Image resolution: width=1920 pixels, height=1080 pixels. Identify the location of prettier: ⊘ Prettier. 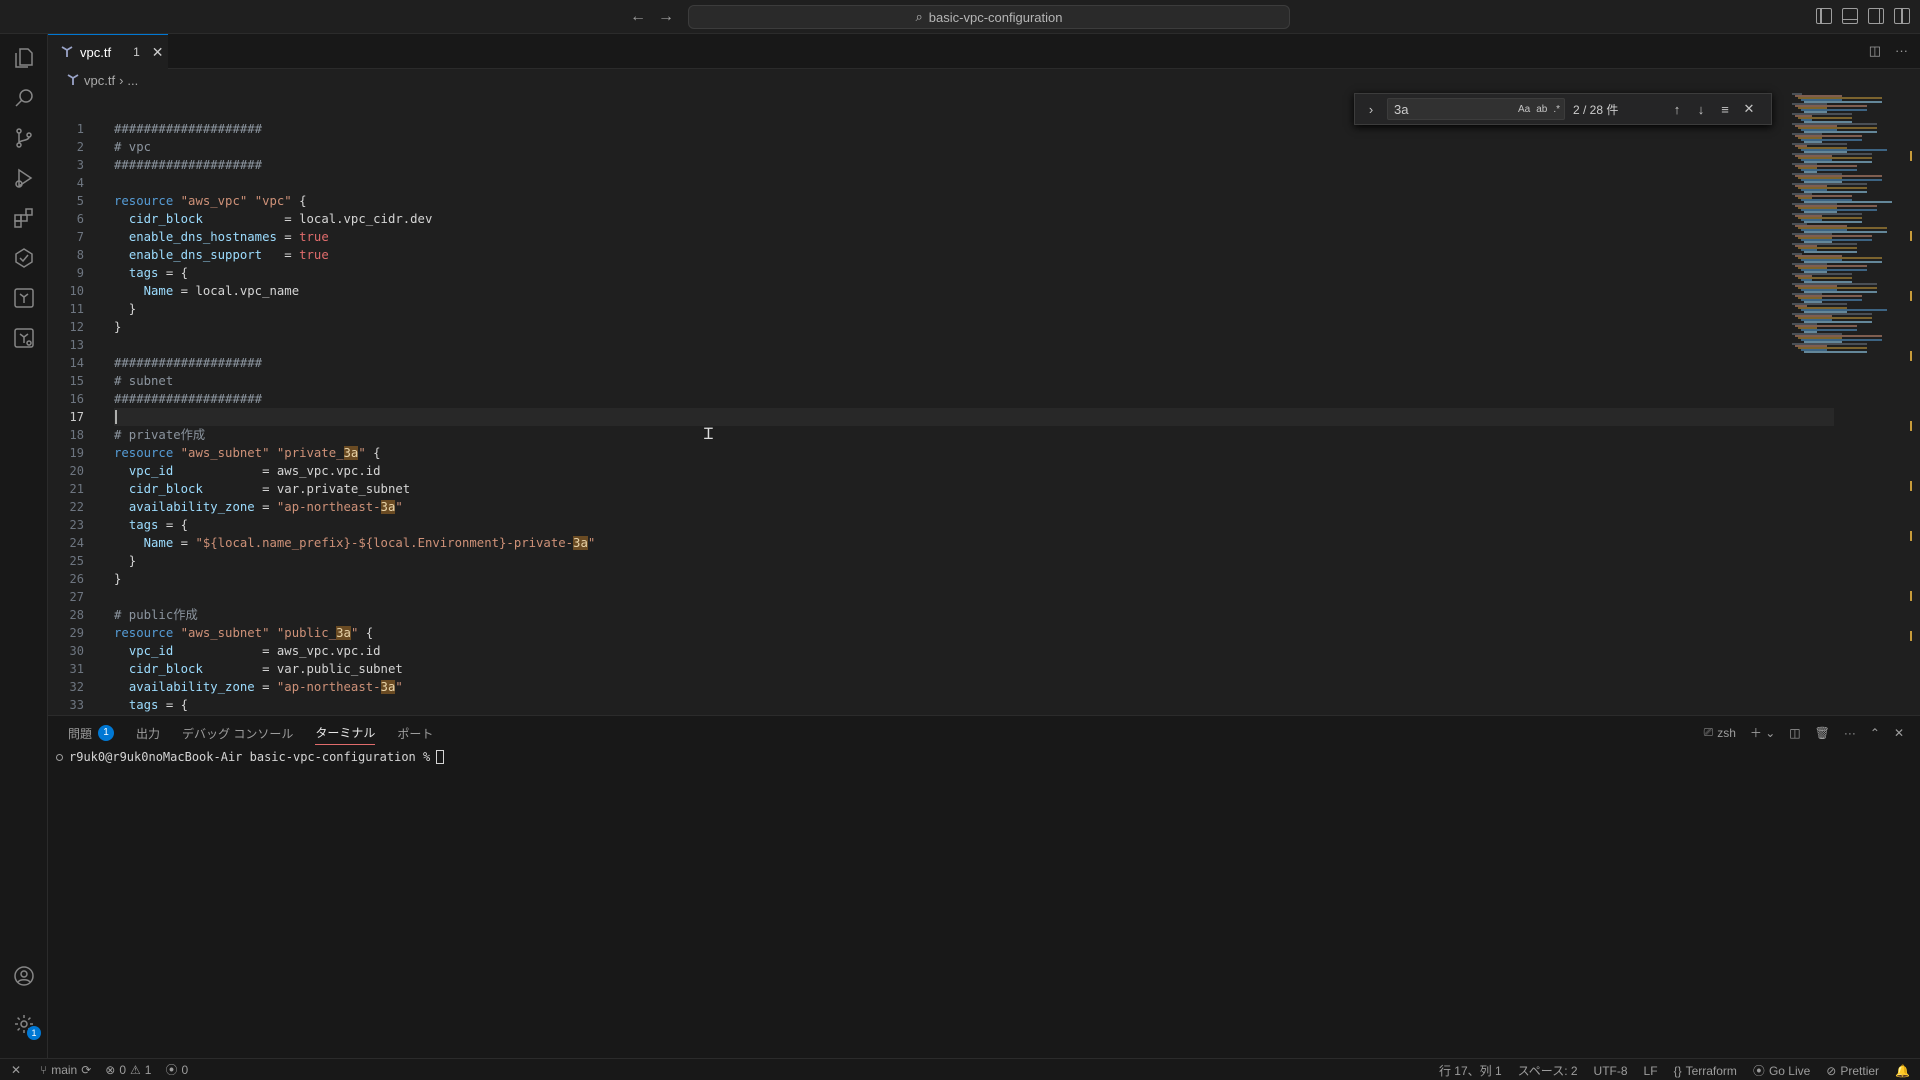
(1852, 1071).